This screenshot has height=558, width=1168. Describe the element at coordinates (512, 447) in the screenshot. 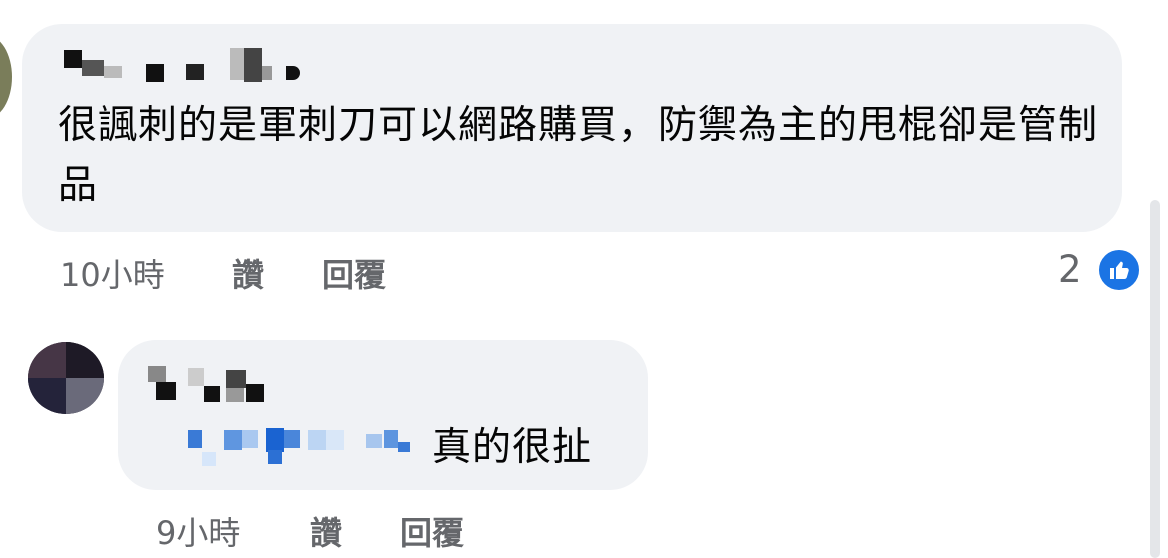

I see `comment-text: 真的很扯` at that location.